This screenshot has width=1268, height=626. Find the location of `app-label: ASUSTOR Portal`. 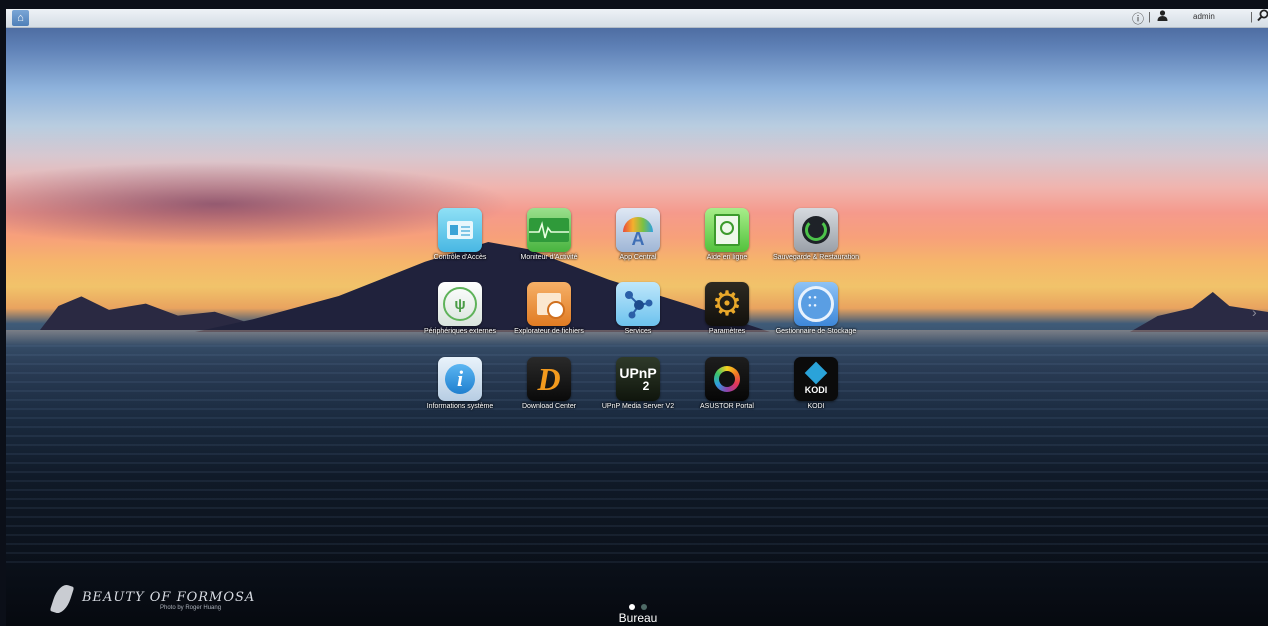

app-label: ASUSTOR Portal is located at coordinates (727, 406).